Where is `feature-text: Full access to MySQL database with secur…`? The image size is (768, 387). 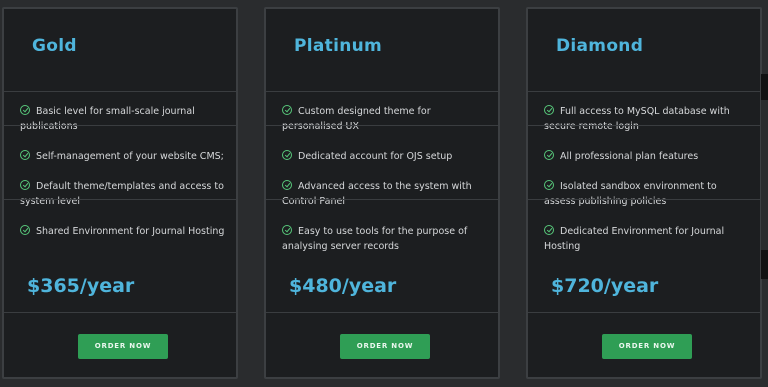
feature-text: Full access to MySQL database with secur… is located at coordinates (637, 119).